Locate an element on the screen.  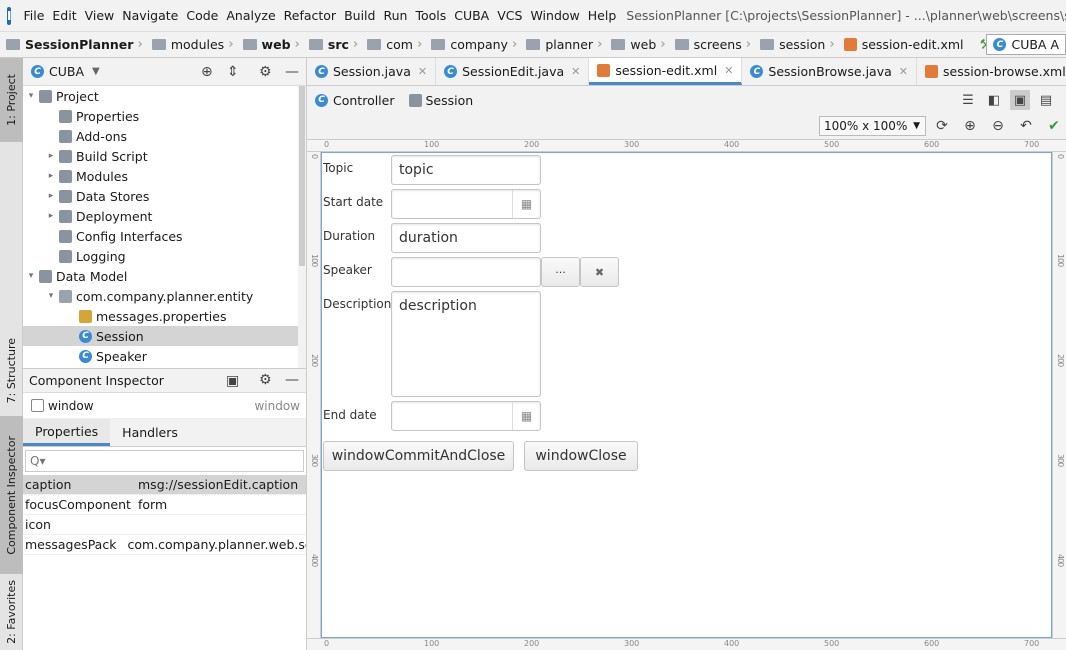
crumb-web-2: web › is located at coordinates (636, 44).